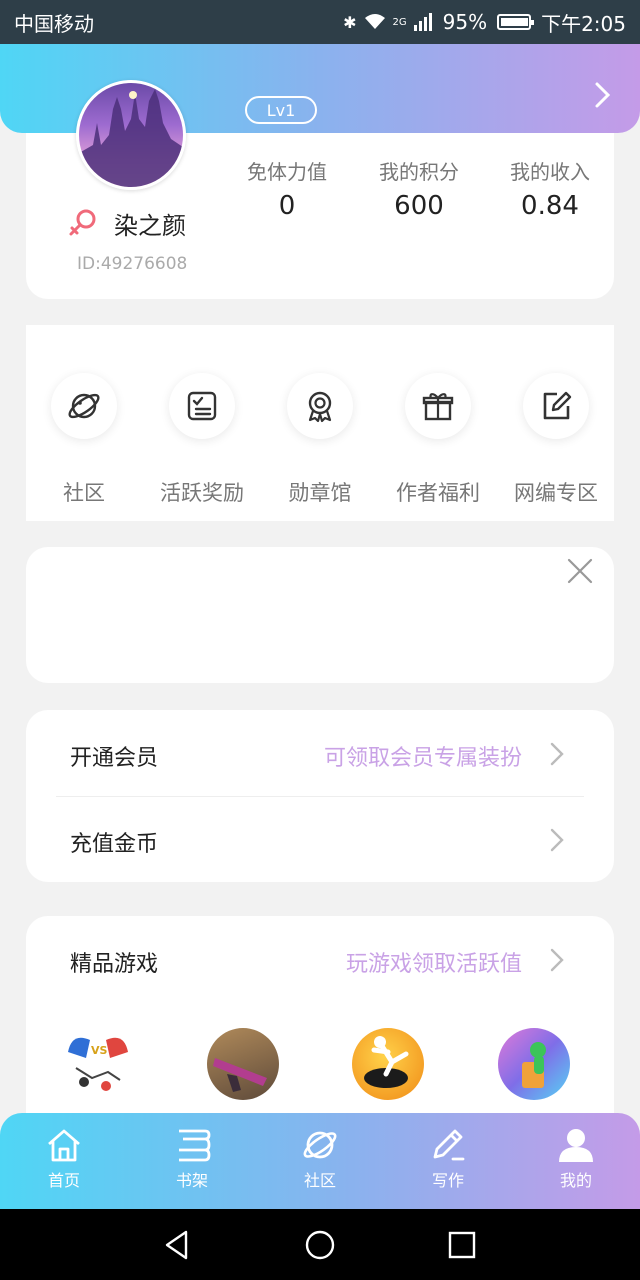 This screenshot has height=1280, width=640. Describe the element at coordinates (433, 964) in the screenshot. I see `games-hint: 玩游戏领取活跃值` at that location.